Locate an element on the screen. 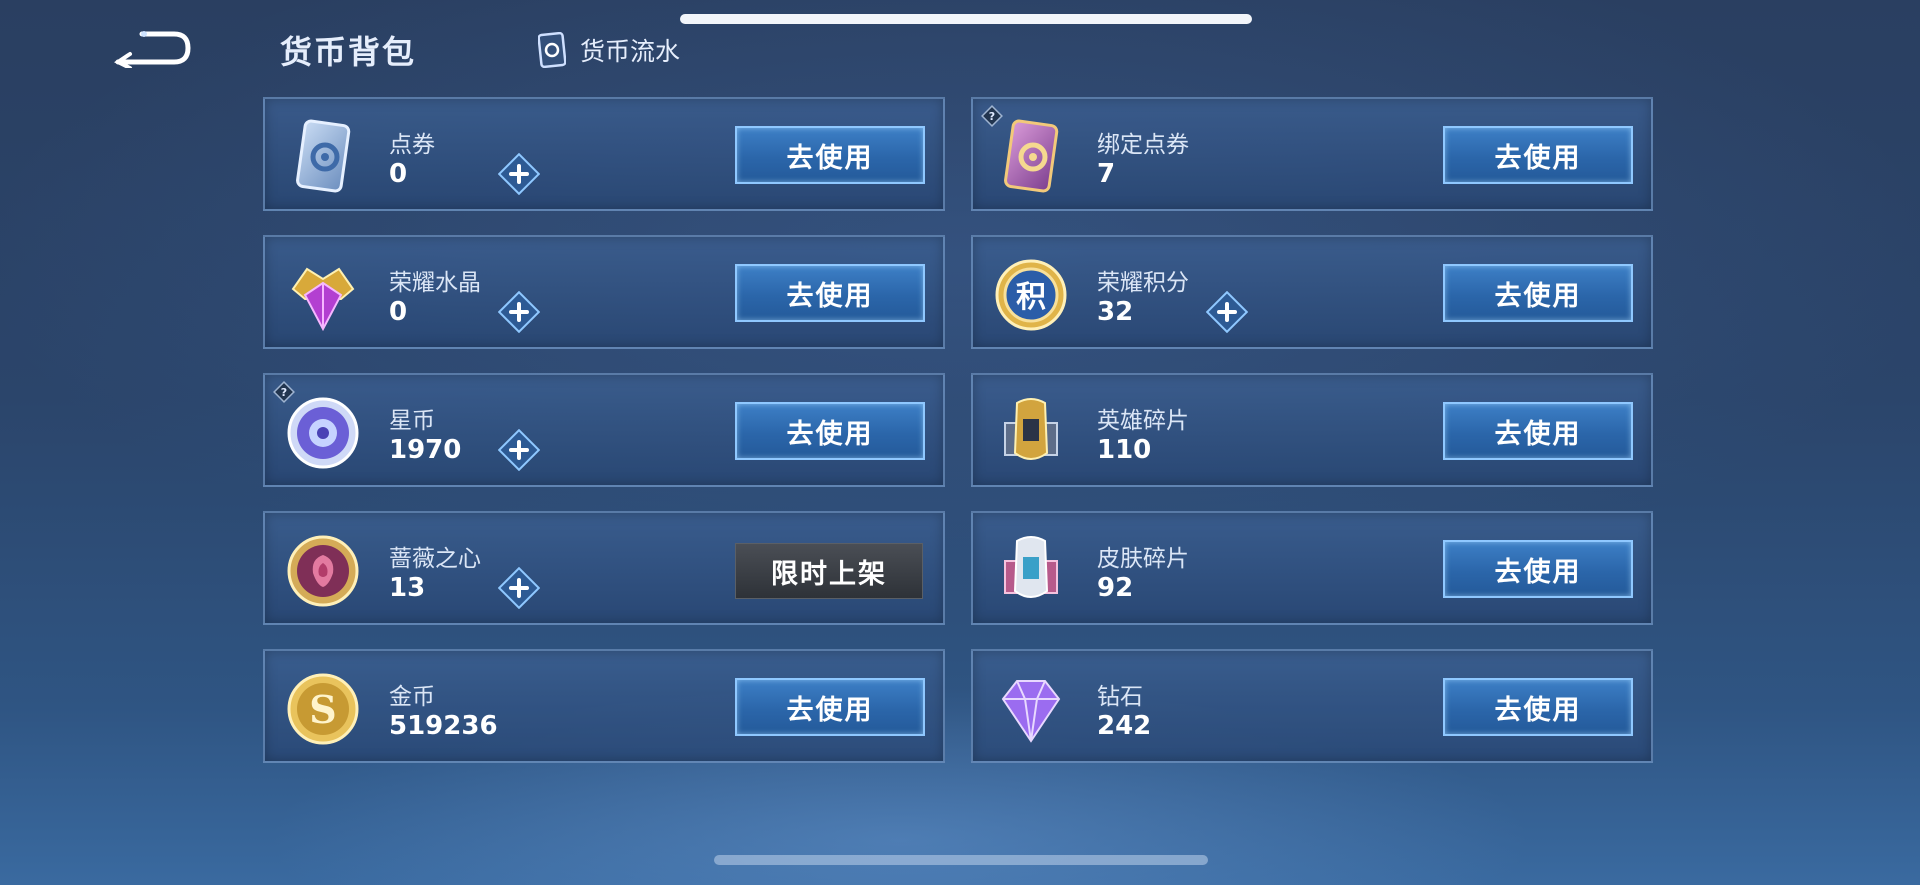 The height and width of the screenshot is (885, 1920). currency-card: 蔷薇之心 13 限时上架 is located at coordinates (604, 568).